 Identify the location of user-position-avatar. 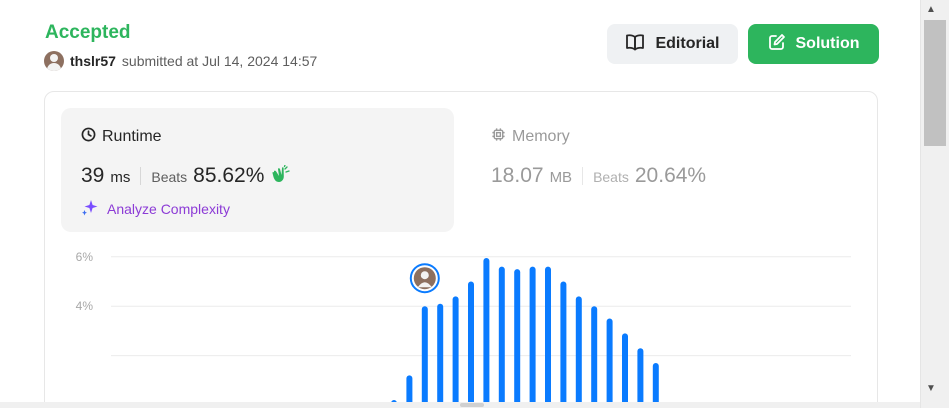
(424, 278).